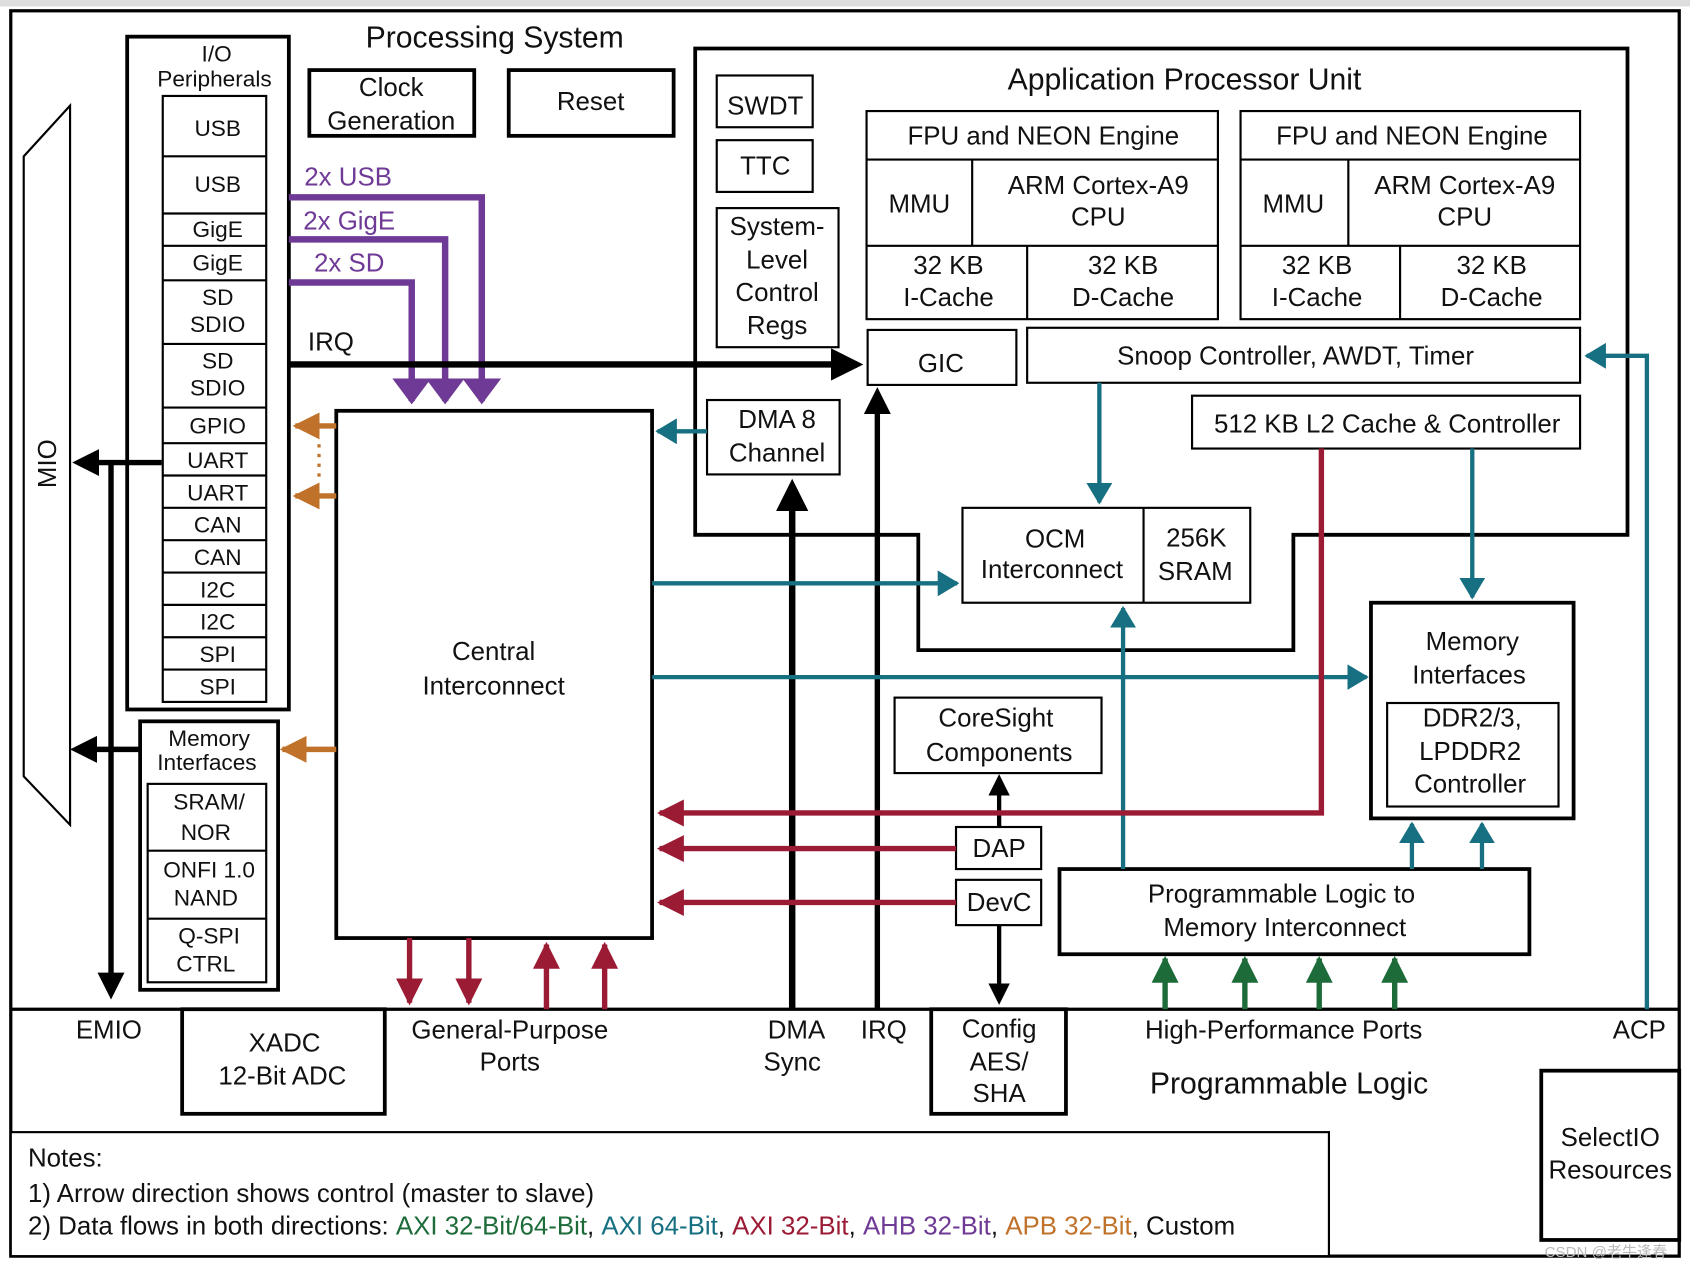 The width and height of the screenshot is (1690, 1268). Describe the element at coordinates (217, 425) in the screenshot. I see `io-gpio: GPIO` at that location.